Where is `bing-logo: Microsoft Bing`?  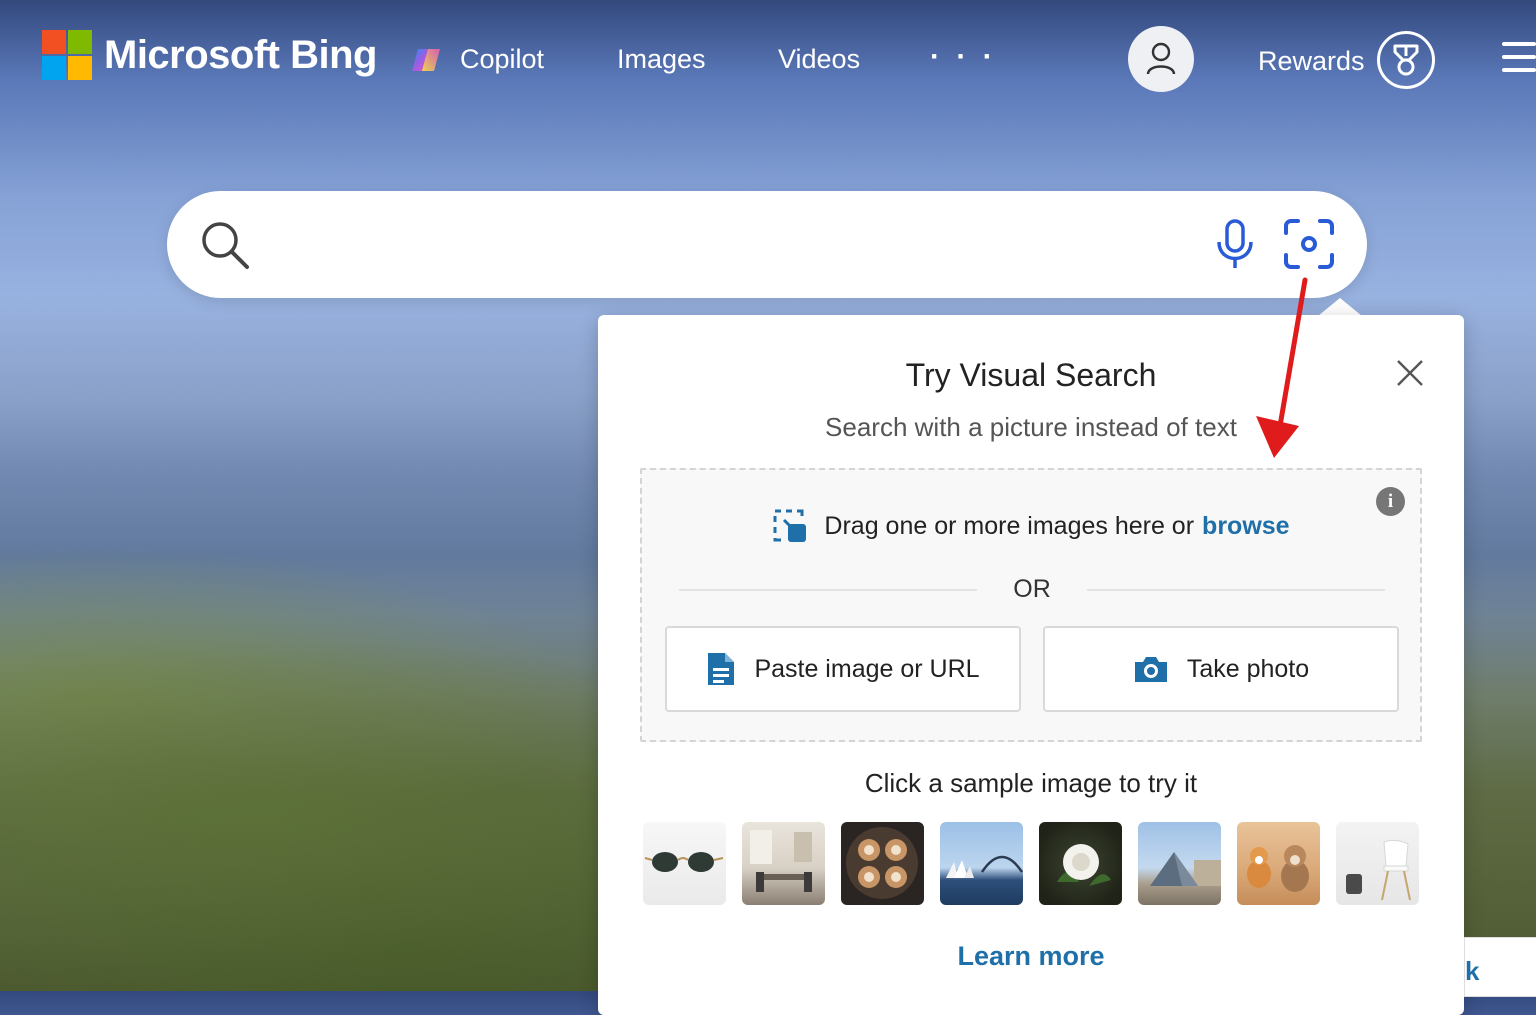
bing-logo: Microsoft Bing is located at coordinates (209, 55).